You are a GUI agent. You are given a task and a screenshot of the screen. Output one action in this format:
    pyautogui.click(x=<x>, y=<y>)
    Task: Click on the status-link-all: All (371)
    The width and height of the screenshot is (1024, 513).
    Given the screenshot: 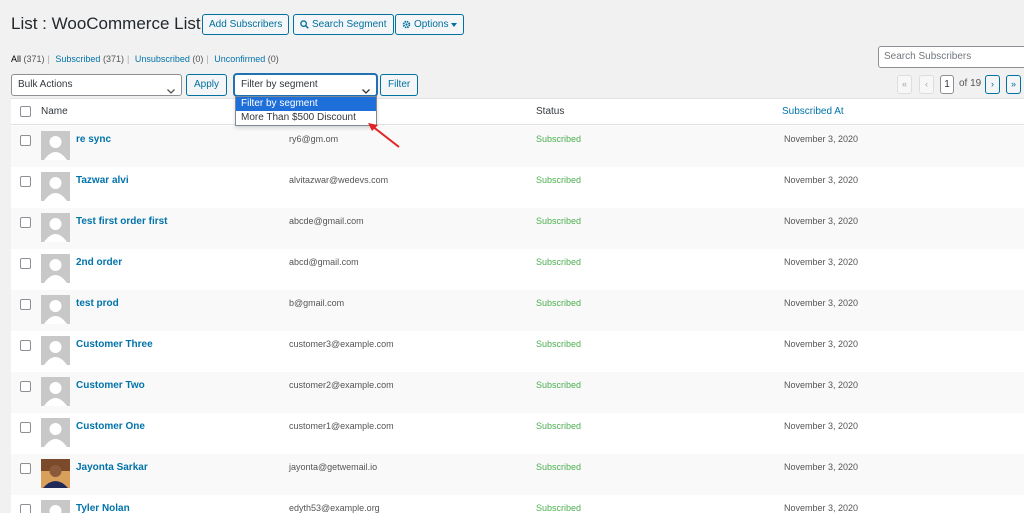 What is the action you would take?
    pyautogui.click(x=28, y=59)
    